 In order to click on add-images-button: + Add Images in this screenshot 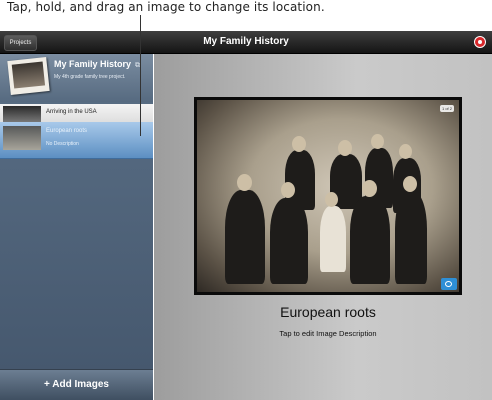, I will do `click(76, 384)`.